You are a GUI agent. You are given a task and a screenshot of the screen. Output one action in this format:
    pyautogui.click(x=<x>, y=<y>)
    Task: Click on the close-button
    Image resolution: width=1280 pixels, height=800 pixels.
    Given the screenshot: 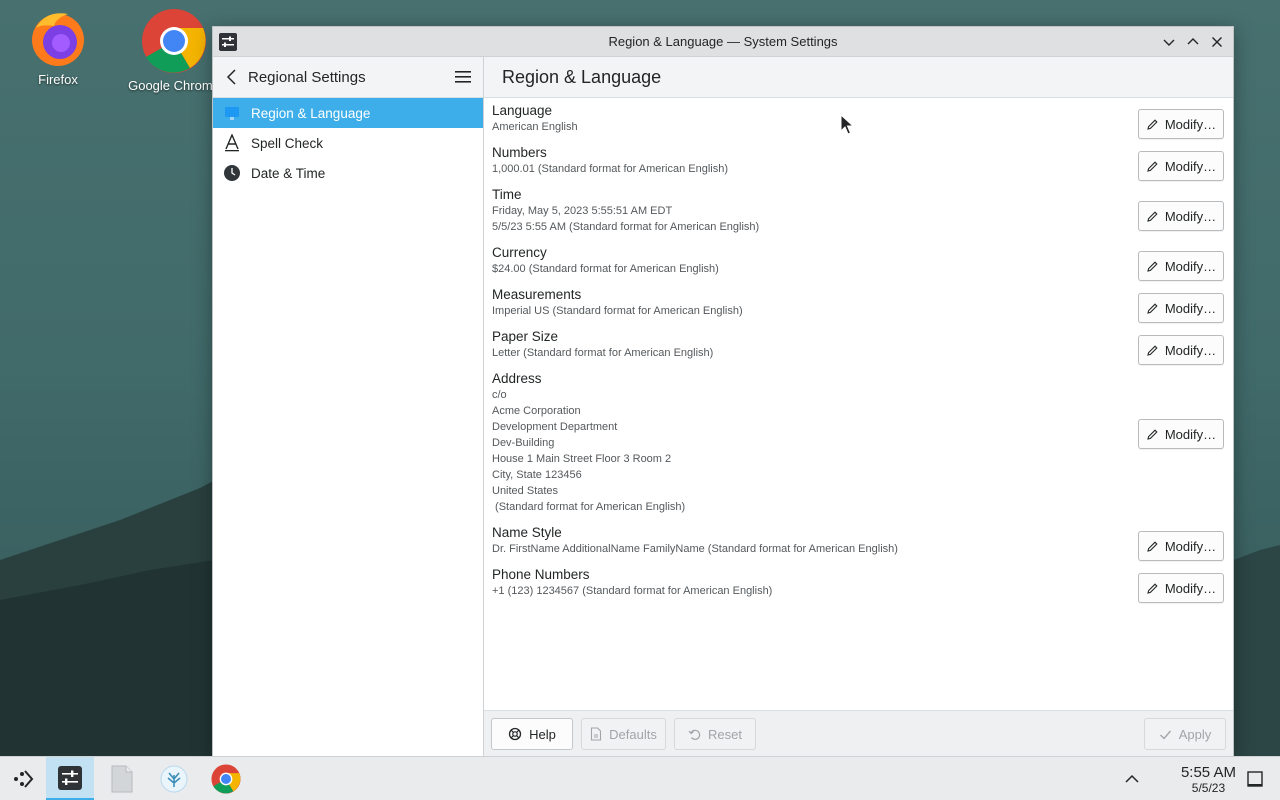 What is the action you would take?
    pyautogui.click(x=1217, y=42)
    